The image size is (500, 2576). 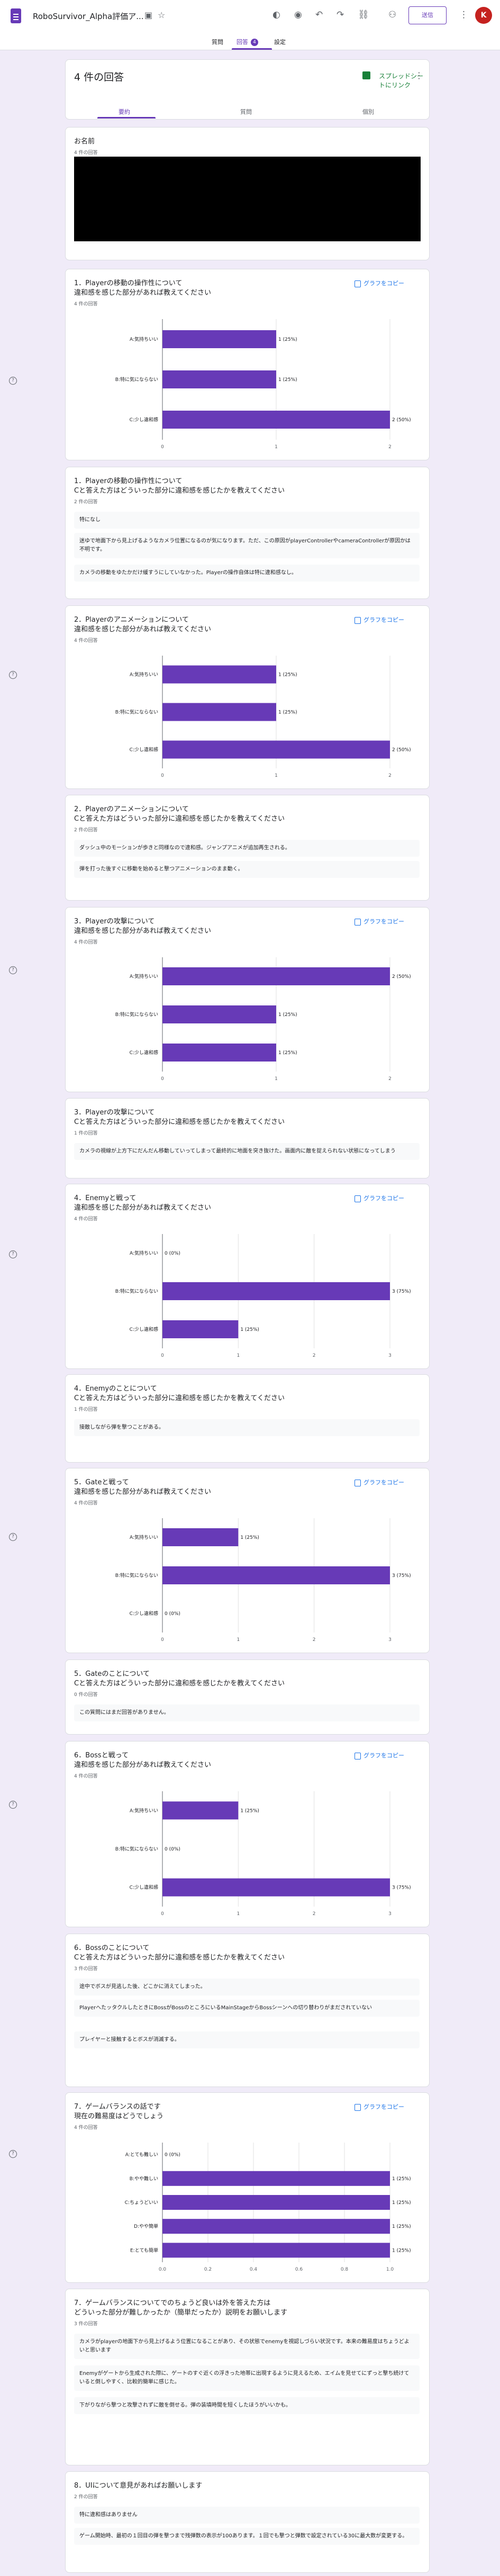 I want to click on more-vert-icon: ⋮, so click(x=463, y=15).